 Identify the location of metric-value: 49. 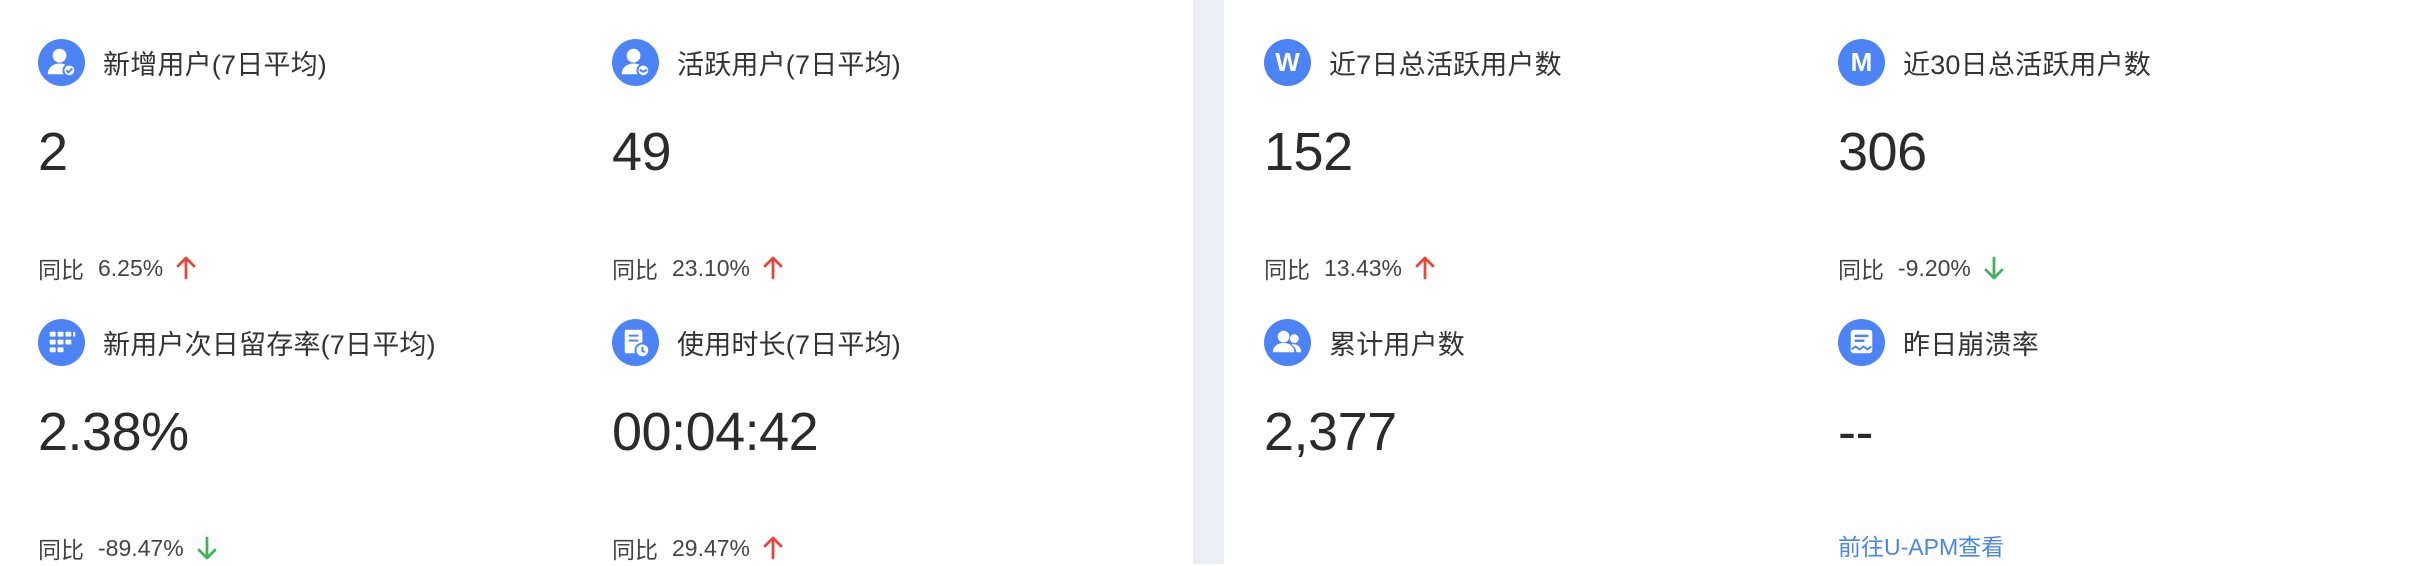
(642, 152).